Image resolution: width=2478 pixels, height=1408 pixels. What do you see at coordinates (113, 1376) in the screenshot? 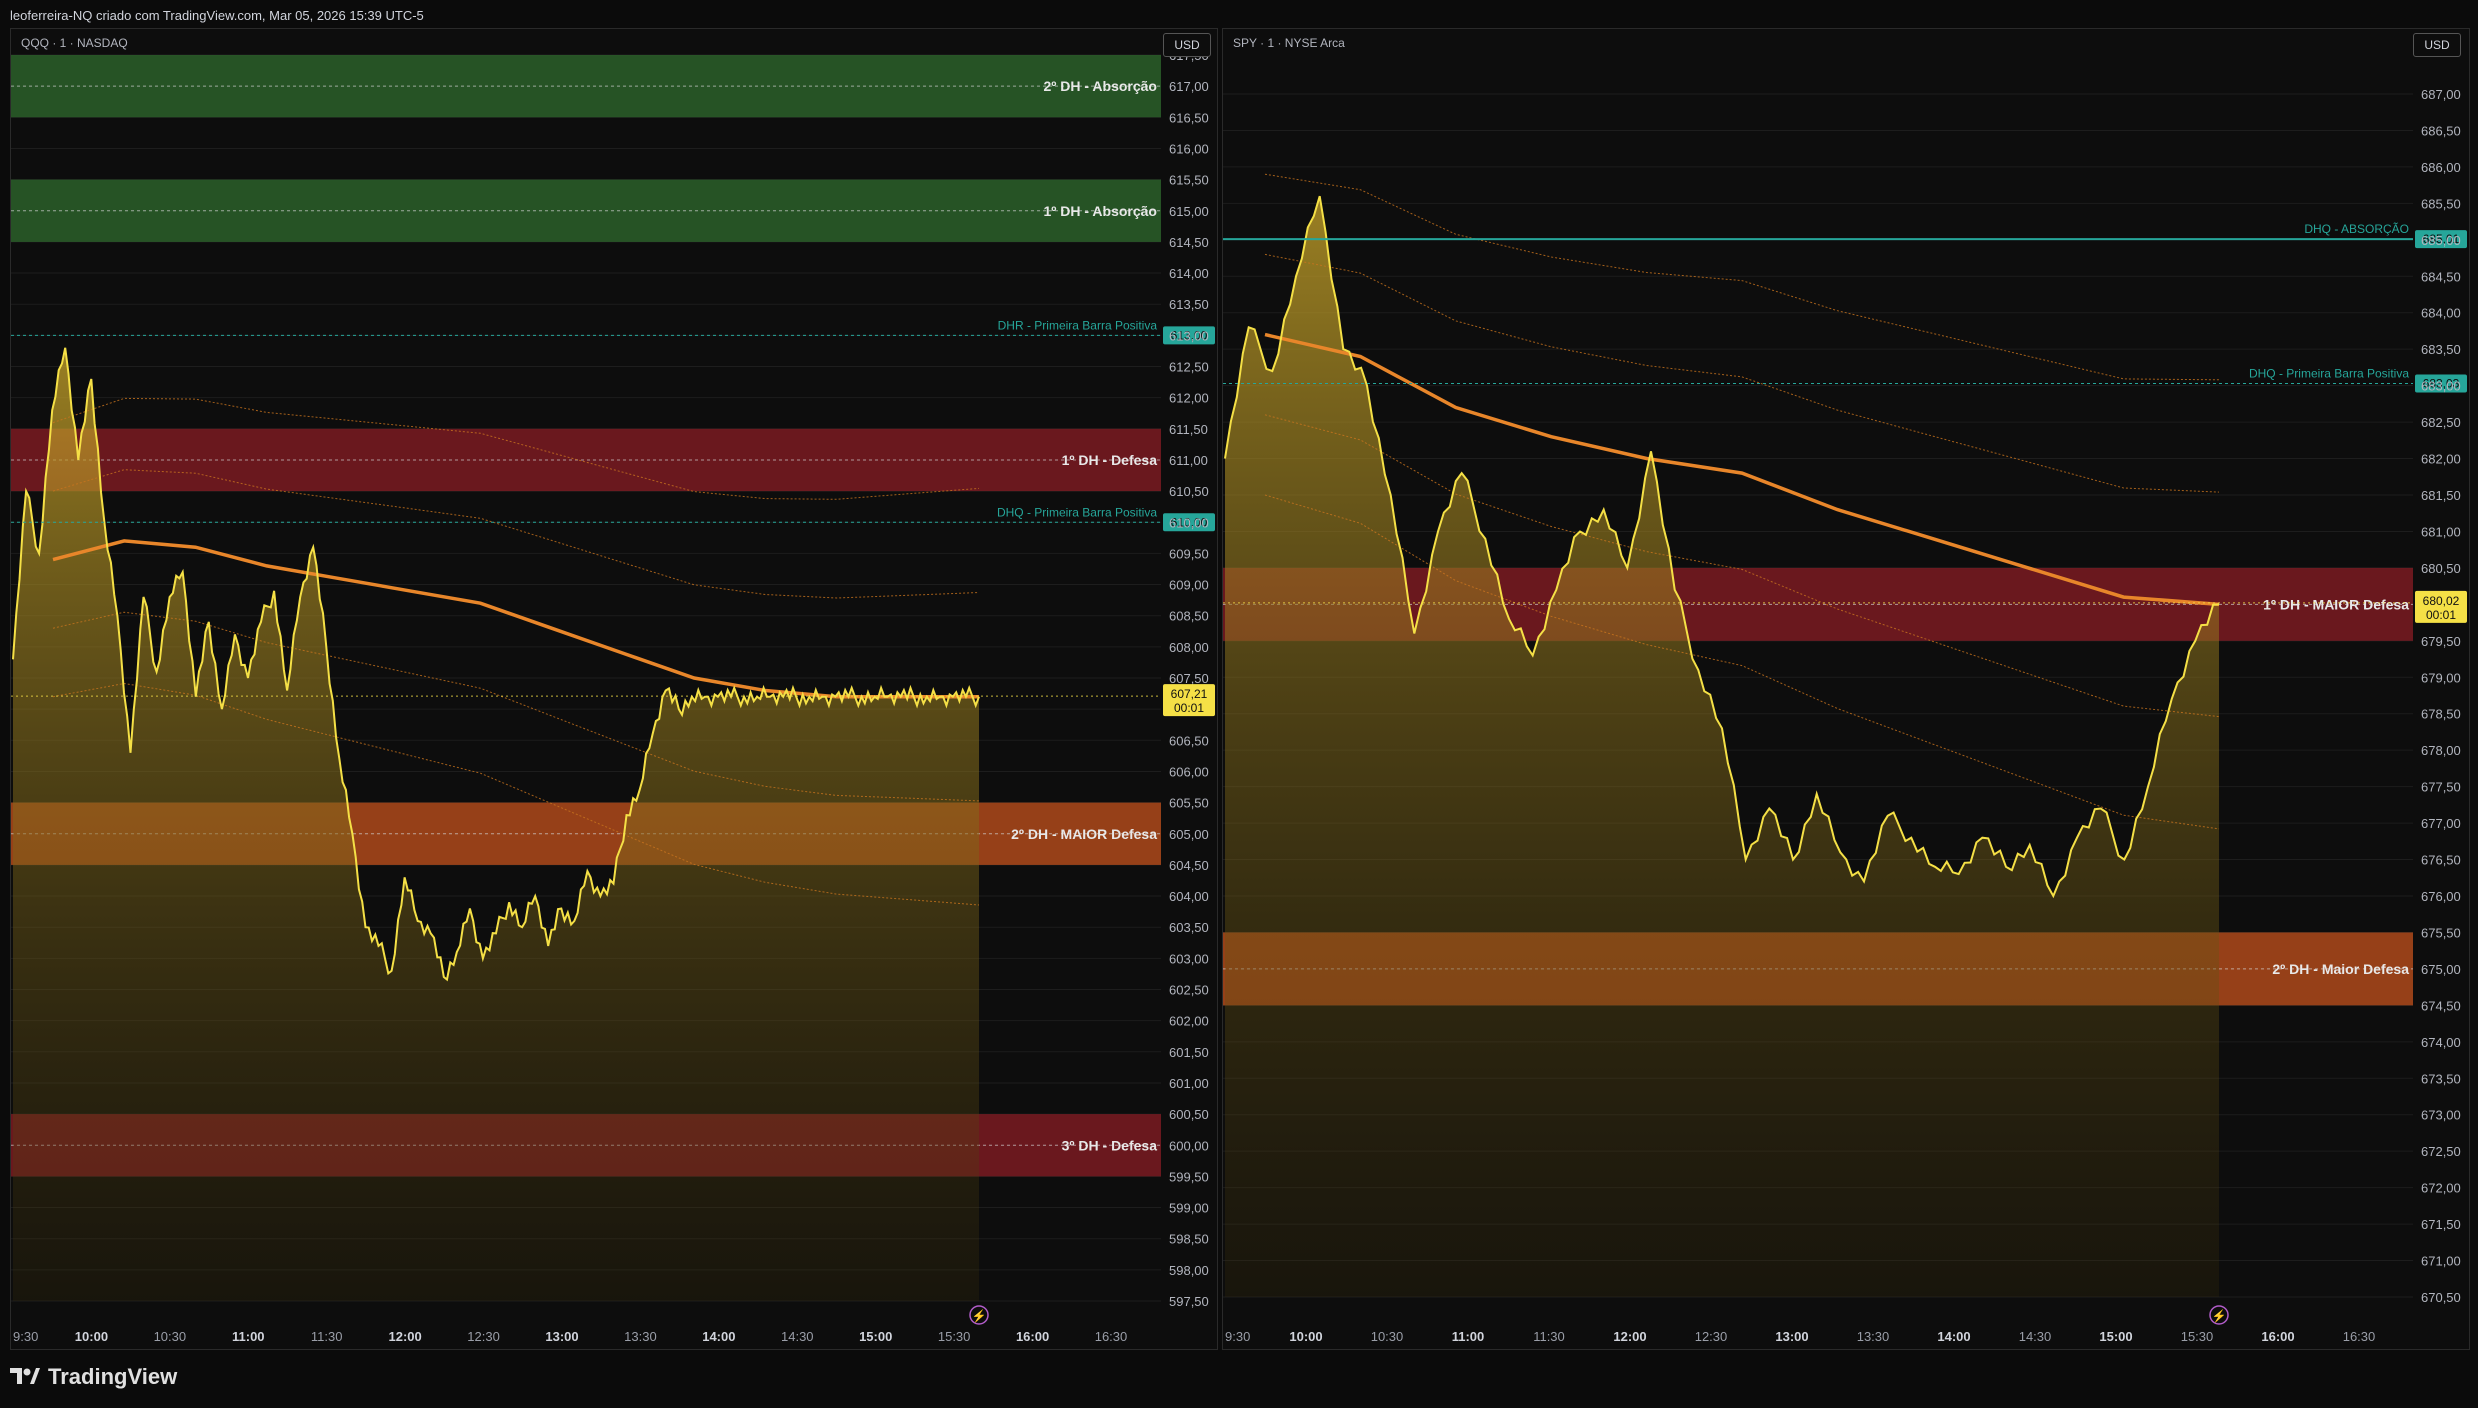
I see `brand-name: TradingView` at bounding box center [113, 1376].